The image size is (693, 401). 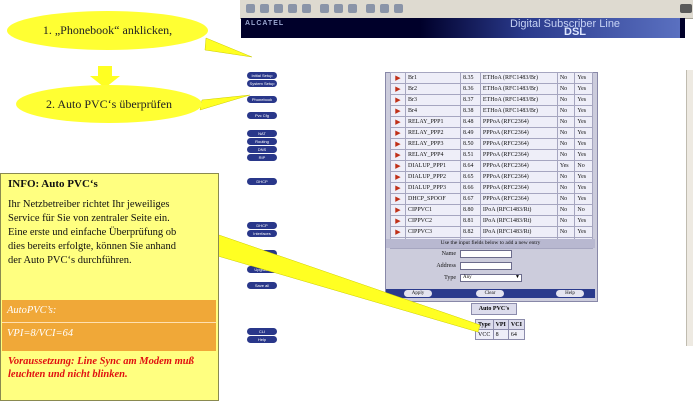 I want to click on auto-pvc-value: VPI=8/VCI=64, so click(x=40, y=333).